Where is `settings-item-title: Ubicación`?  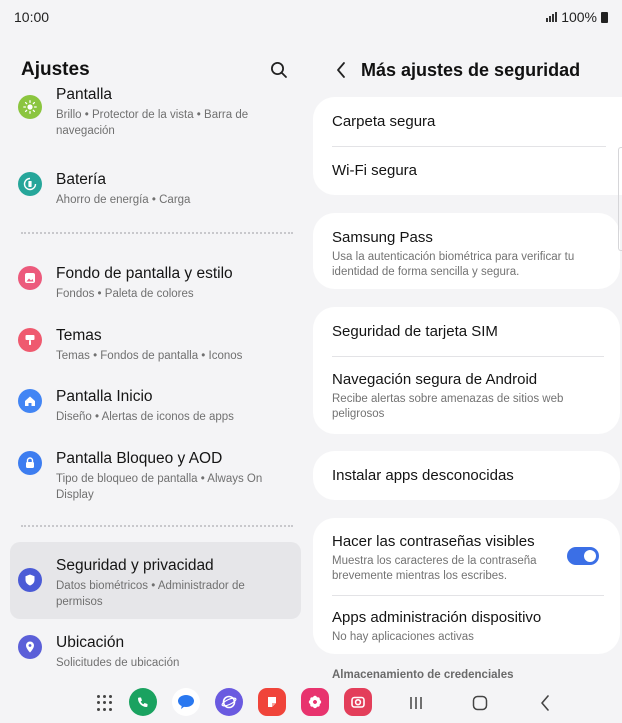
settings-item-title: Ubicación is located at coordinates (90, 642).